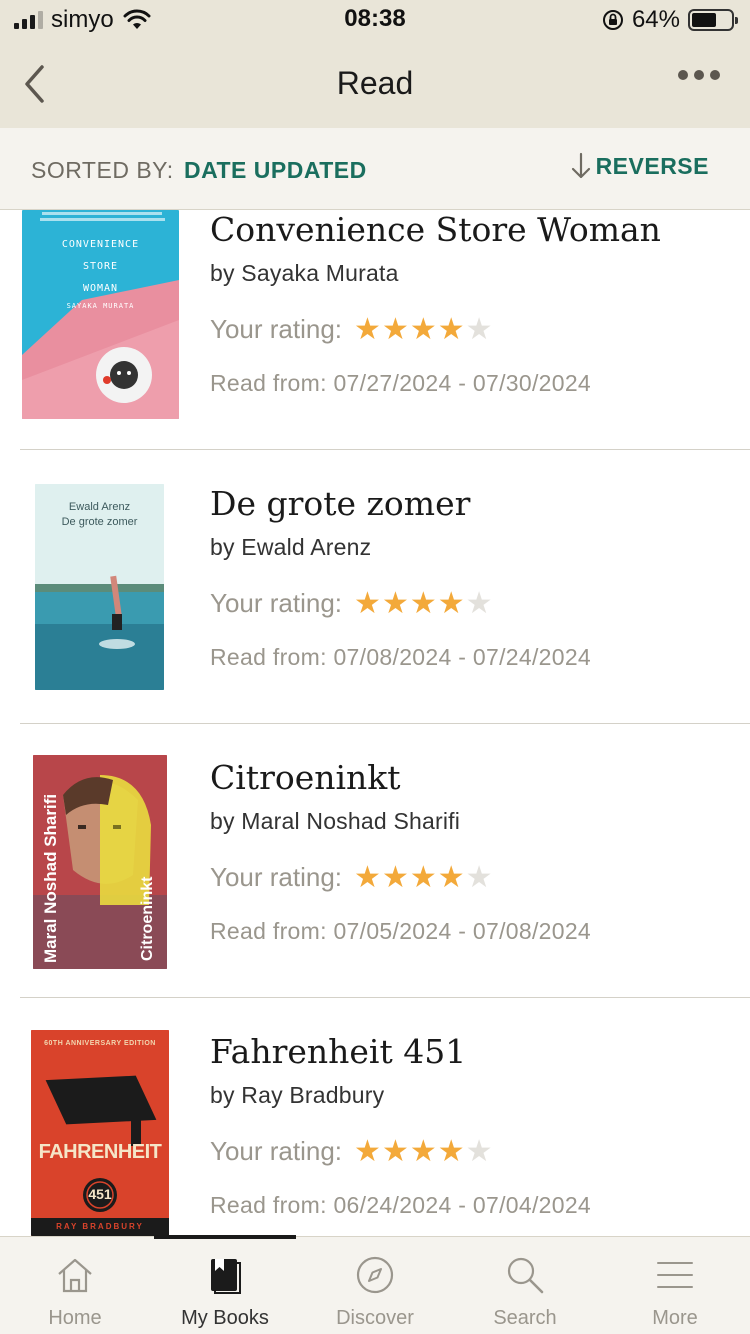  What do you see at coordinates (100, 1194) in the screenshot?
I see `cover-text: 451` at bounding box center [100, 1194].